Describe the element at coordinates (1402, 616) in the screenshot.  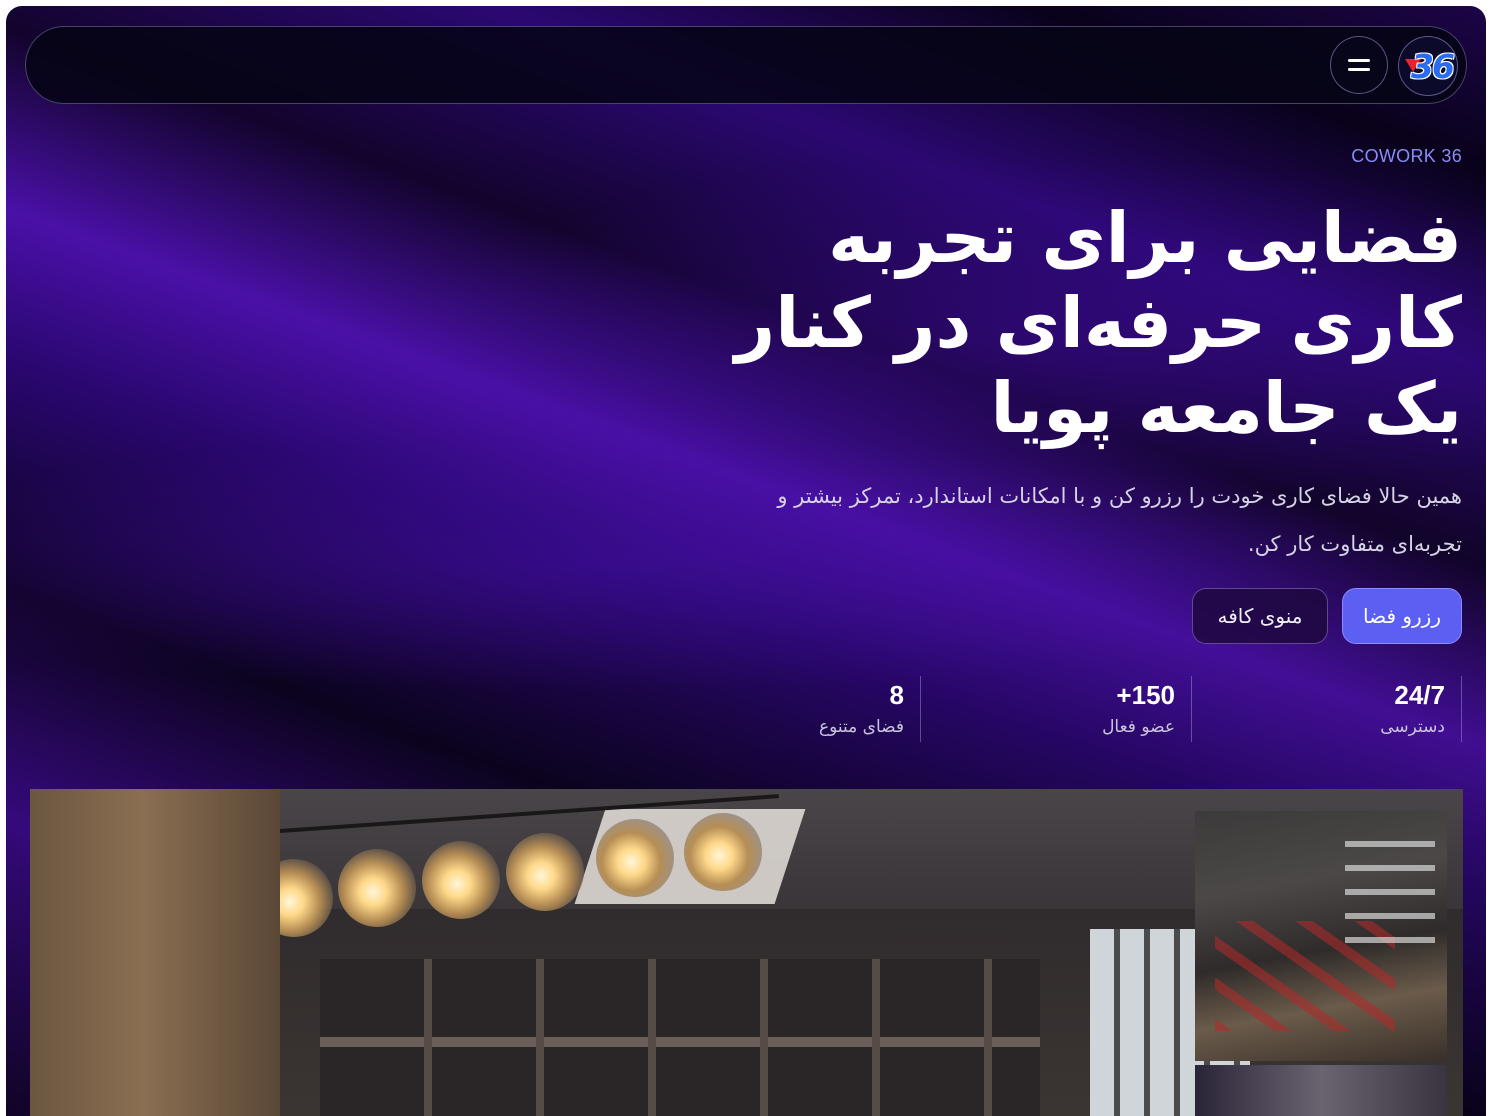
I see `reserve-space-button: رزرو فضا` at that location.